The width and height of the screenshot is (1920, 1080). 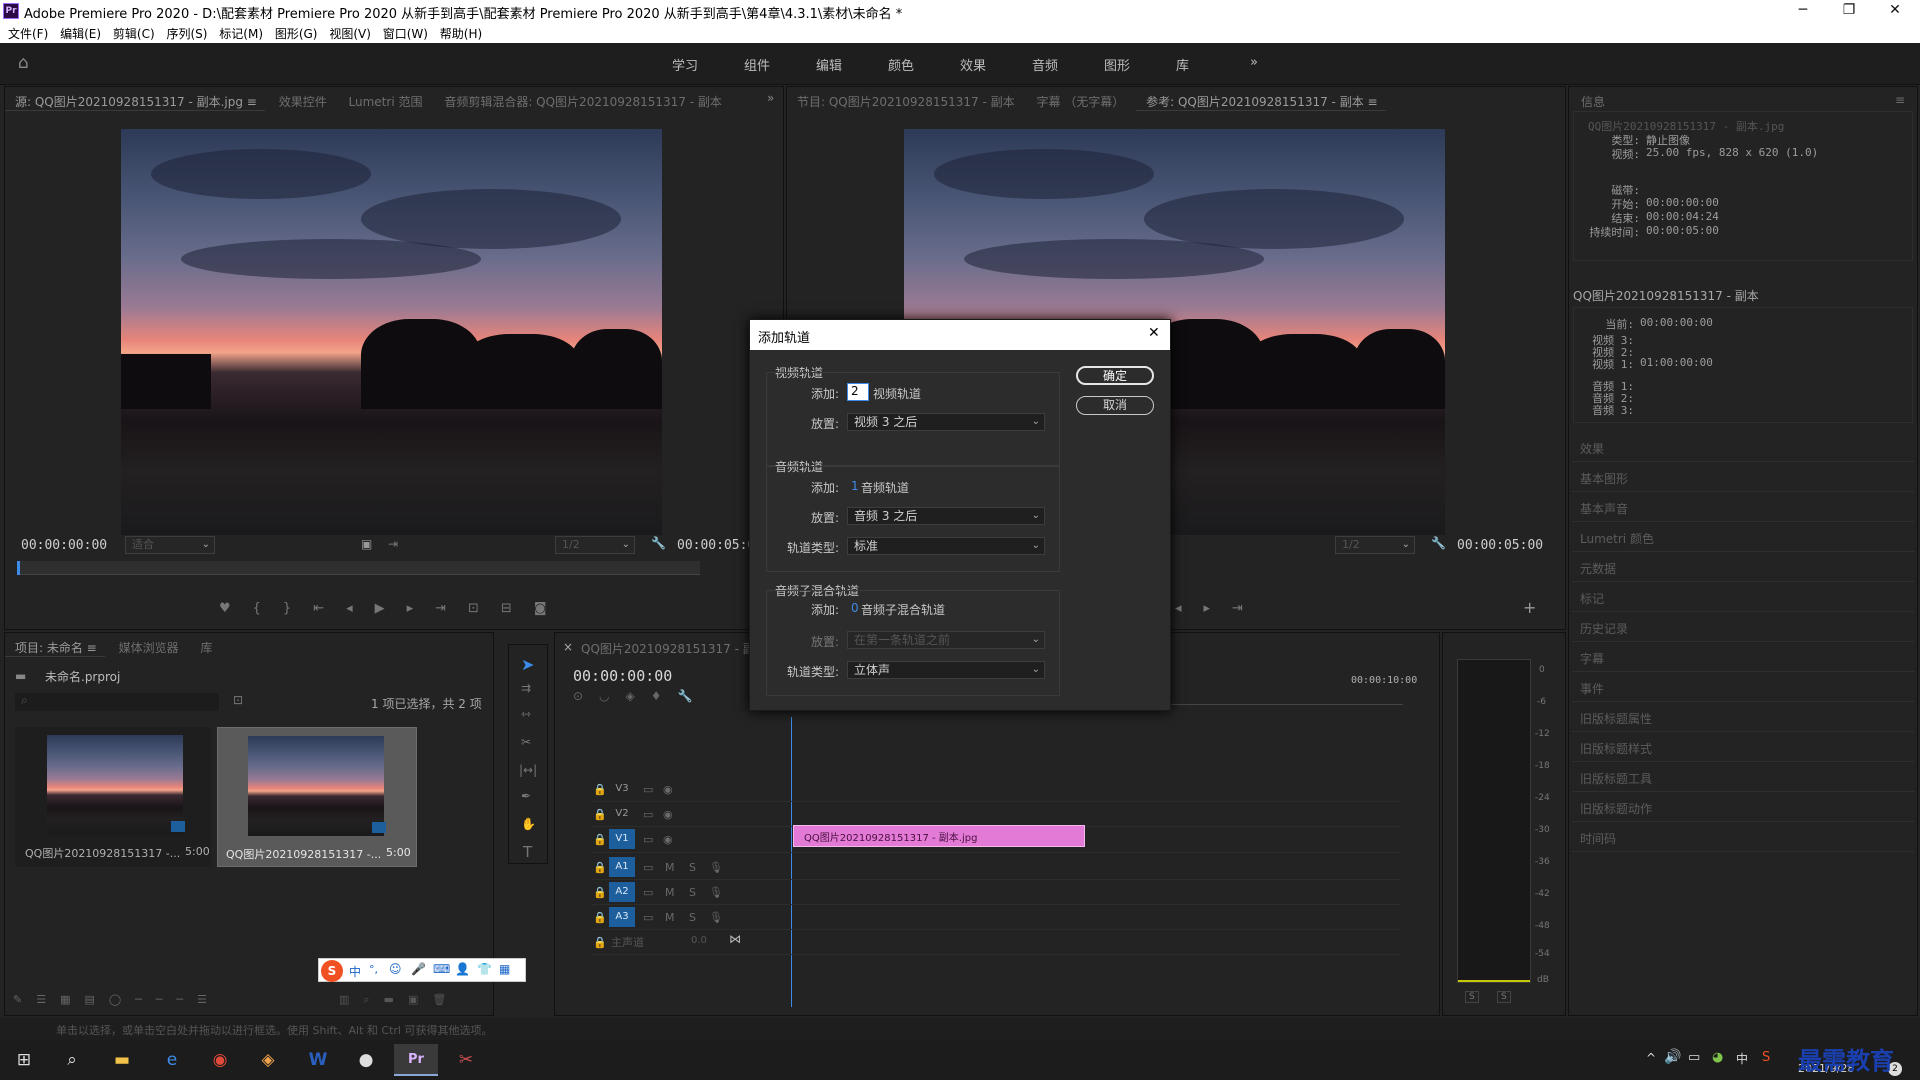 What do you see at coordinates (504, 969) in the screenshot?
I see `ime-toolbox-icon: ▦` at bounding box center [504, 969].